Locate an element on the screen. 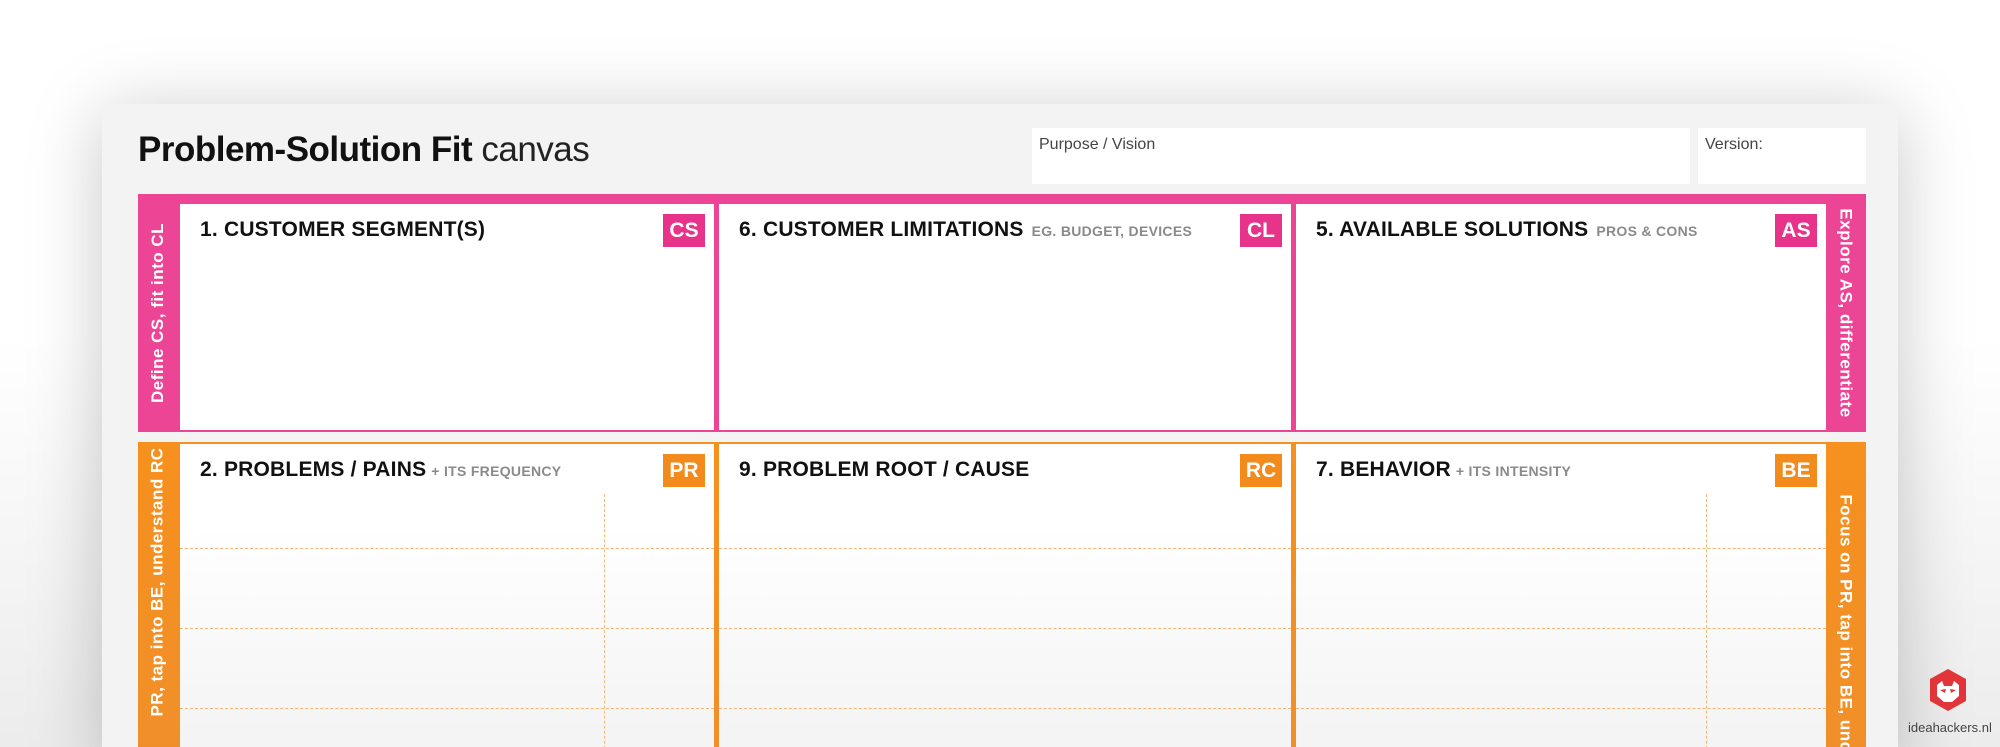  available-solutions-box: 5. AVAILABLE SOLUTIONS PROS & CONS AS is located at coordinates (1561, 317).